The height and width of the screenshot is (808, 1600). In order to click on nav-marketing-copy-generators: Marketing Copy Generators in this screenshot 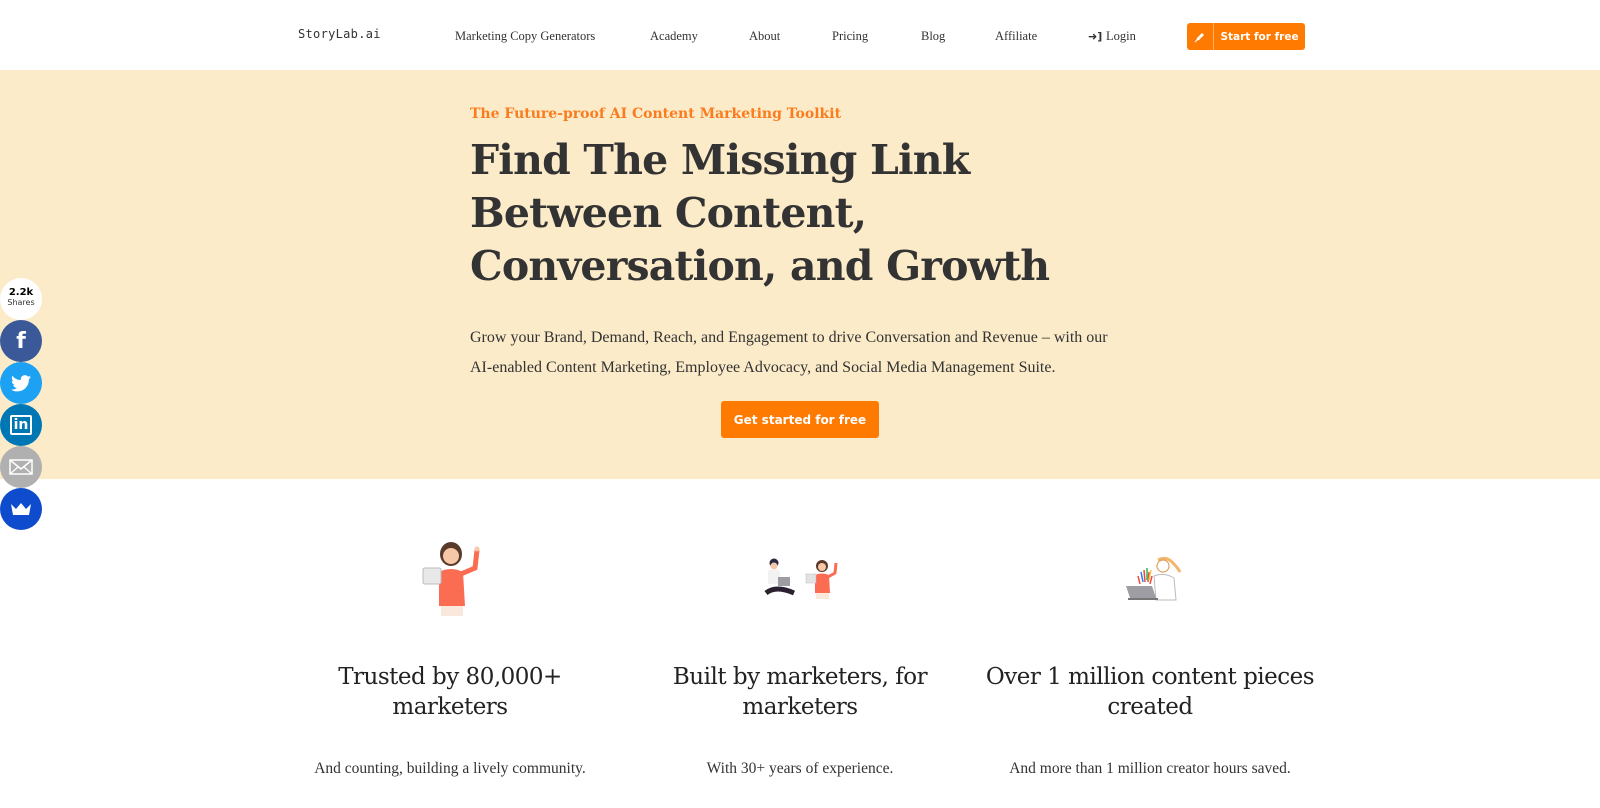, I will do `click(525, 36)`.